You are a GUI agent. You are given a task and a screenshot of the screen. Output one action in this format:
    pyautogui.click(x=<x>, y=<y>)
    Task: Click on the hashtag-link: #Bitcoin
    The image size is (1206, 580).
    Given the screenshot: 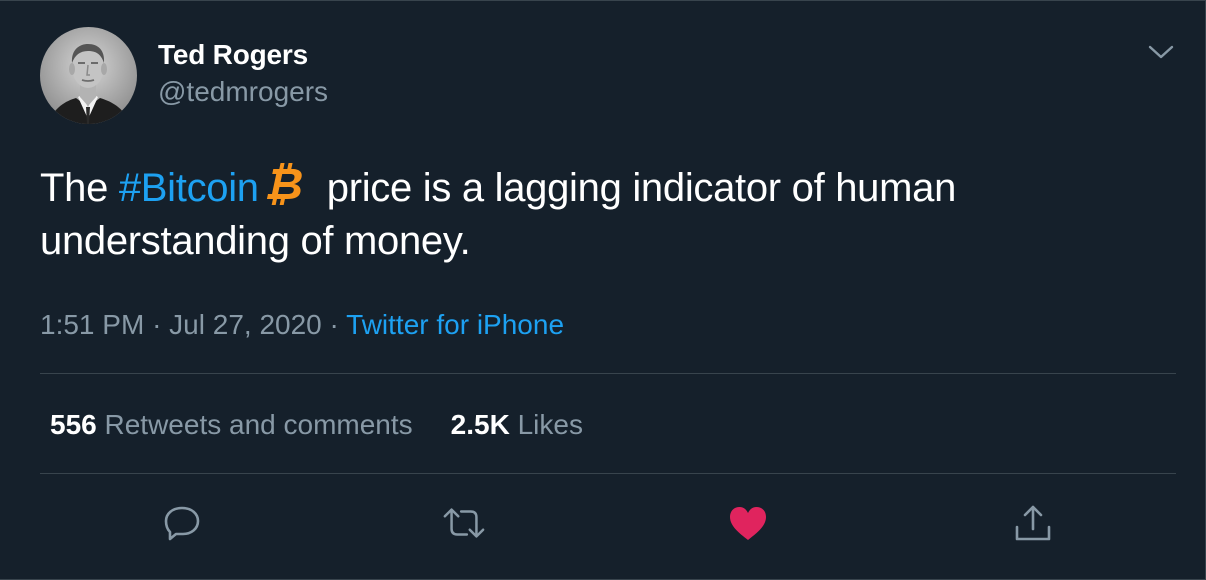 What is the action you would take?
    pyautogui.click(x=189, y=188)
    